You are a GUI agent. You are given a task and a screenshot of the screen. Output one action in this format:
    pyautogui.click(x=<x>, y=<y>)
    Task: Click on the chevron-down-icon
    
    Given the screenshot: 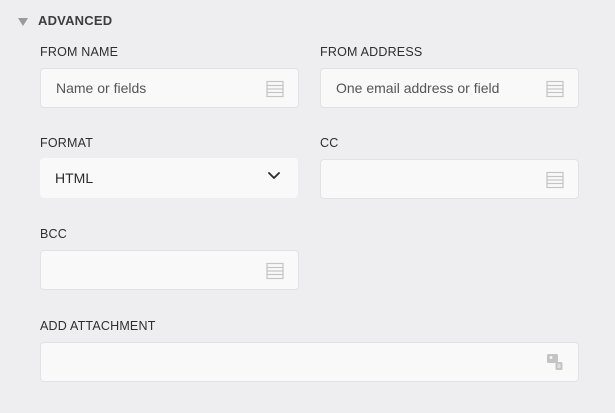 What is the action you would take?
    pyautogui.click(x=274, y=175)
    